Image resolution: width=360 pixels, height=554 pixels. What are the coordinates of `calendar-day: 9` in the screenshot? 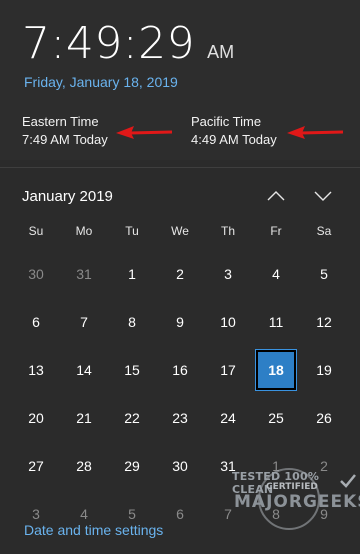 It's located at (180, 322).